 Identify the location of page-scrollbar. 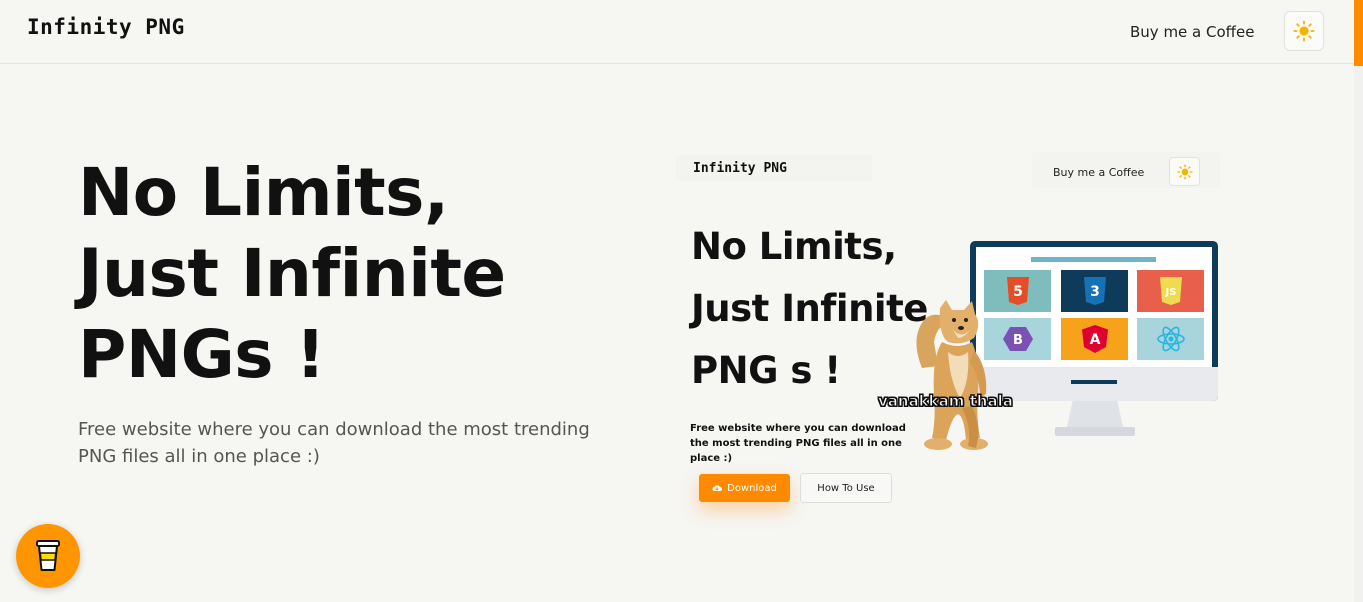
(1358, 301).